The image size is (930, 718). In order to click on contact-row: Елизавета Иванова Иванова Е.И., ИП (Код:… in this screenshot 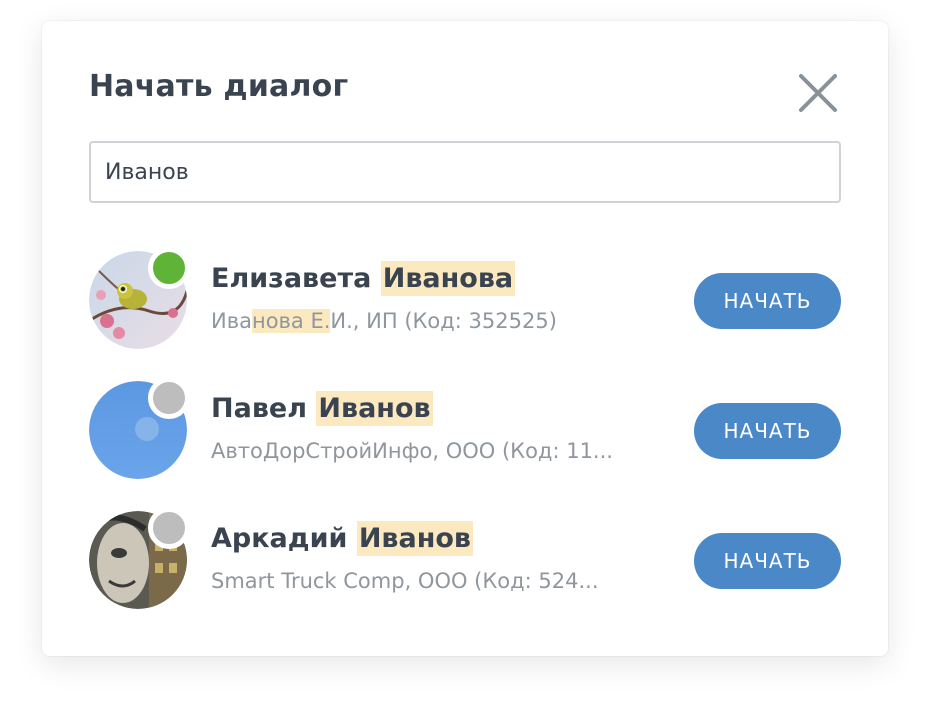, I will do `click(465, 299)`.